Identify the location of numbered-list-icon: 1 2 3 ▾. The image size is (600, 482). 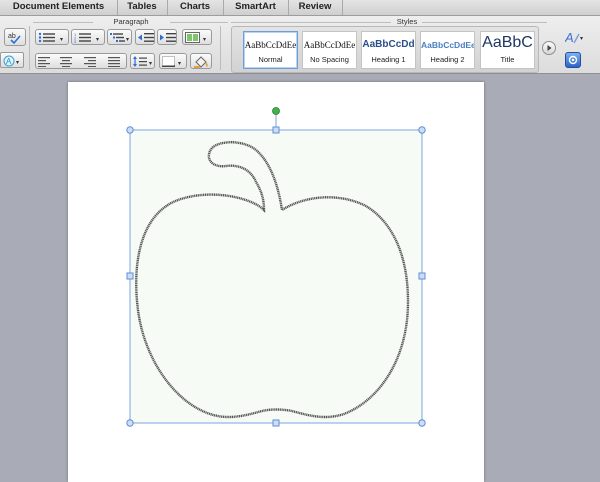
(86, 37).